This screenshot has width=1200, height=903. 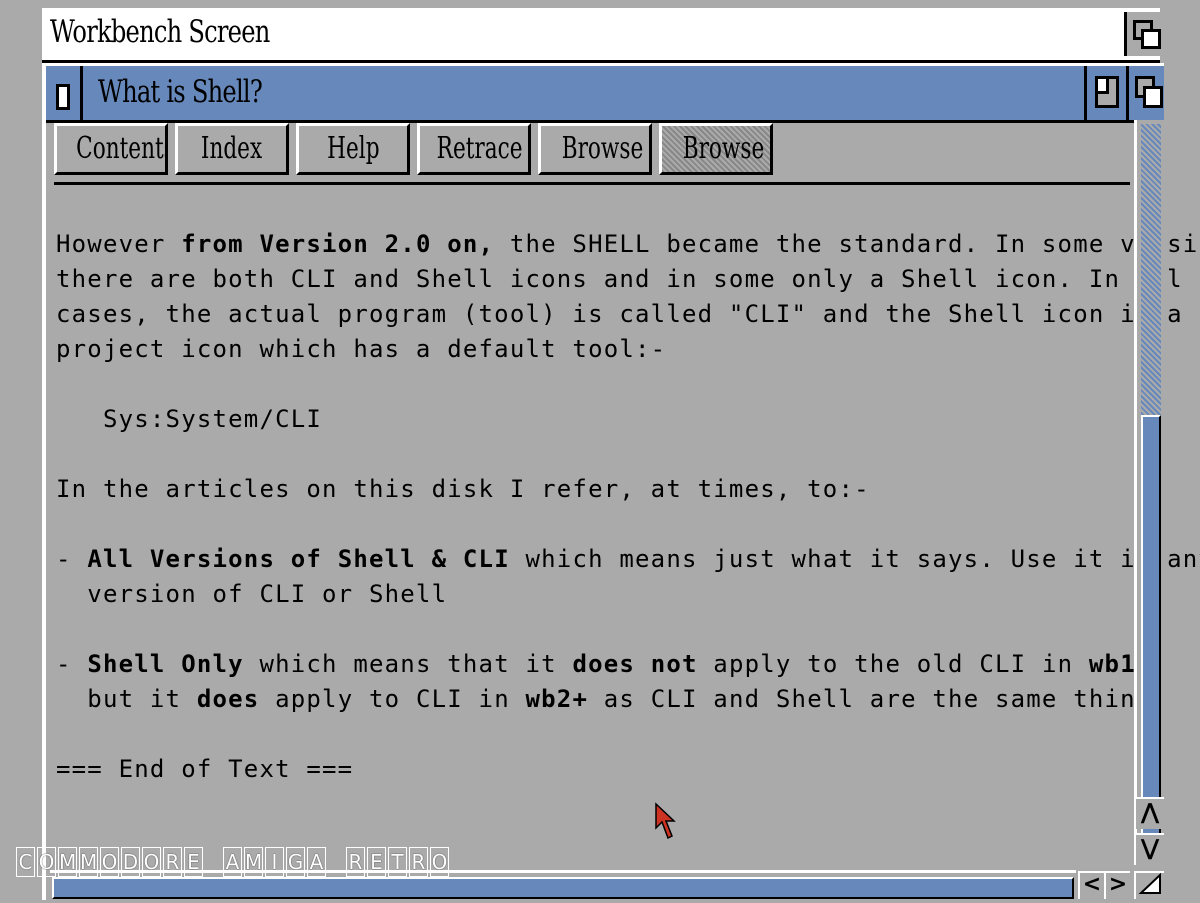 What do you see at coordinates (298, 559) in the screenshot?
I see `bold-text: All Versions of Shell & CLI` at bounding box center [298, 559].